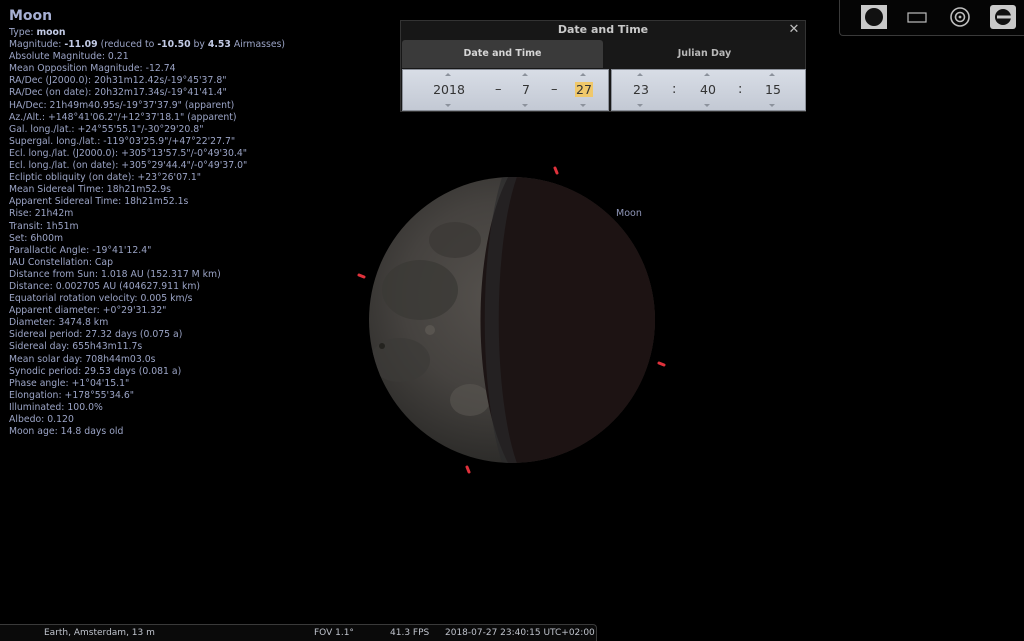 This screenshot has width=1024, height=641. I want to click on info-line: Mean solar day: 708h44m03.0s, so click(82, 359).